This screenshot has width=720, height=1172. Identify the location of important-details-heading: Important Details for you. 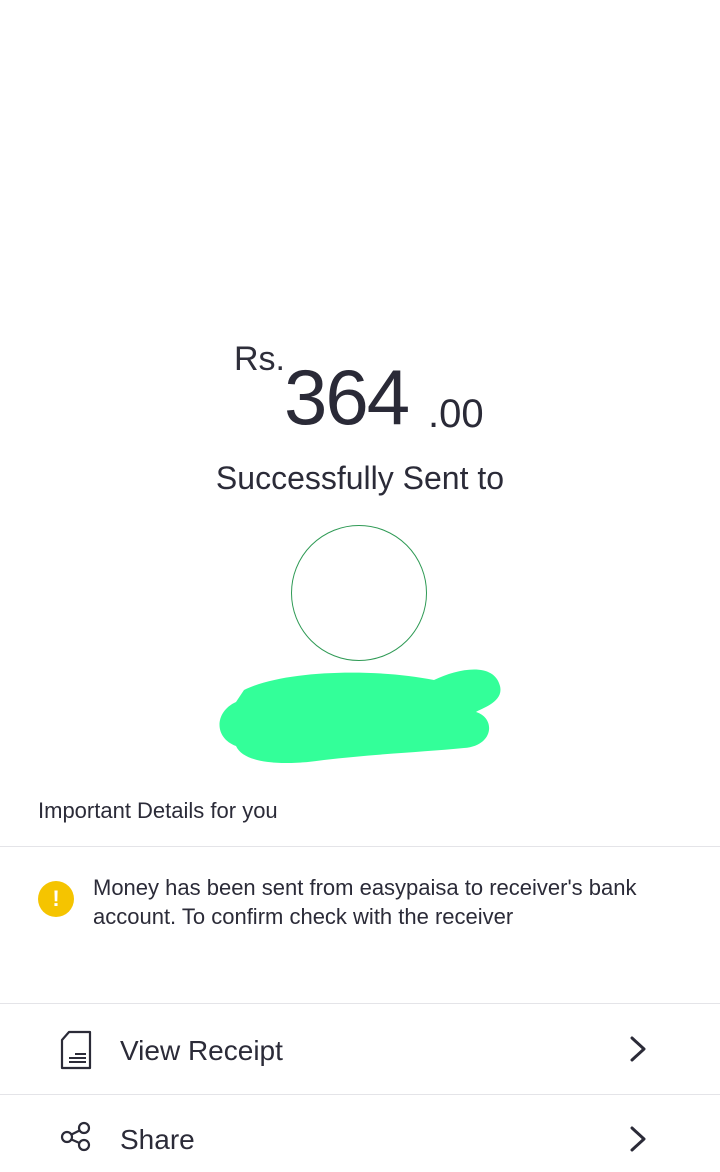
(158, 810).